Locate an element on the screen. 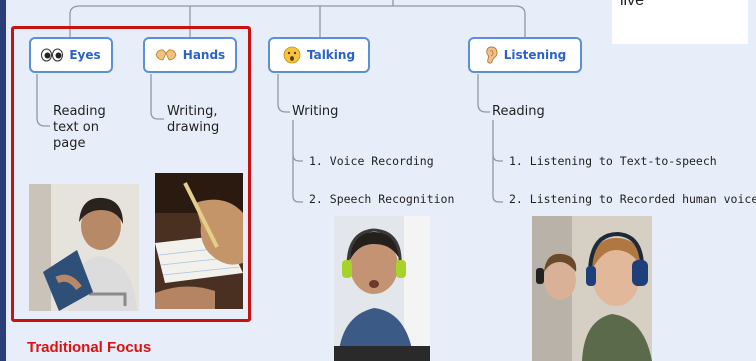 The height and width of the screenshot is (361, 756). photo-boy-talking-headset is located at coordinates (382, 288).